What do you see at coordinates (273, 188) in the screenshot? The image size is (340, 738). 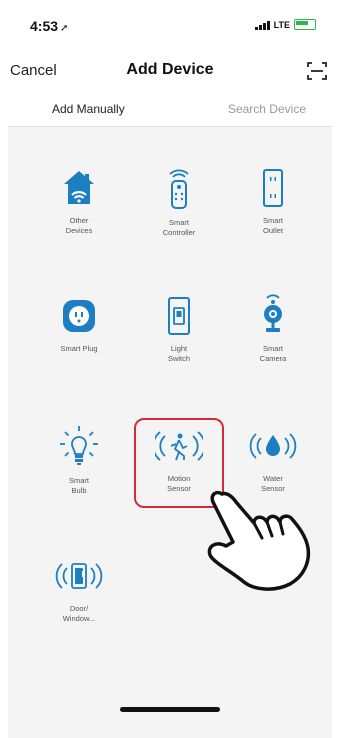 I see `outlet-icon` at bounding box center [273, 188].